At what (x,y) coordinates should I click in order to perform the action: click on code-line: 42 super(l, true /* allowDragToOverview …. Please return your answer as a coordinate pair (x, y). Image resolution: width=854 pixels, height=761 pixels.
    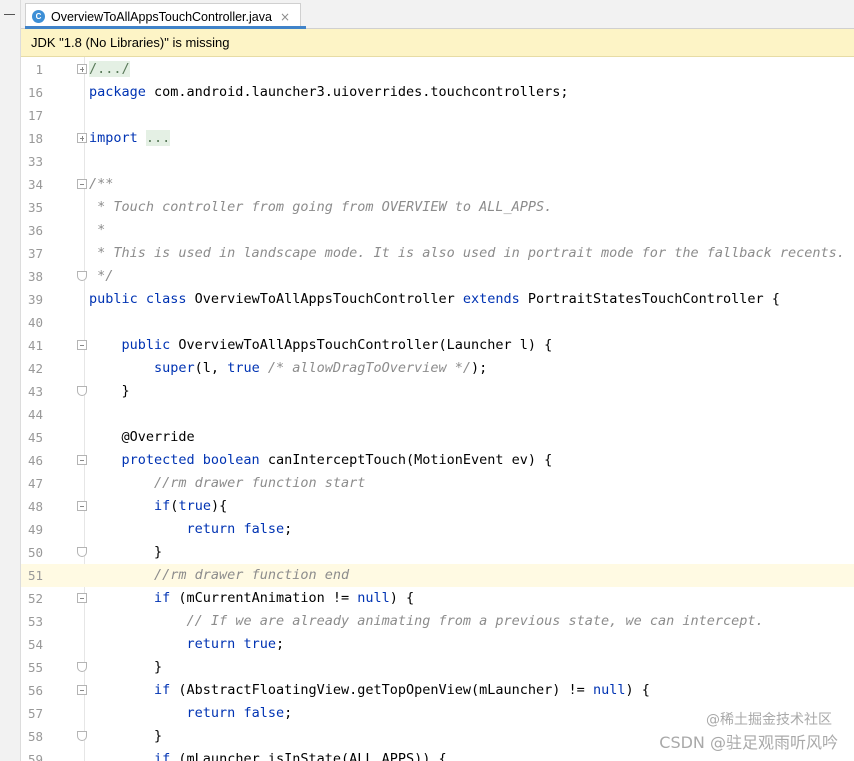
    Looking at the image, I should click on (437, 368).